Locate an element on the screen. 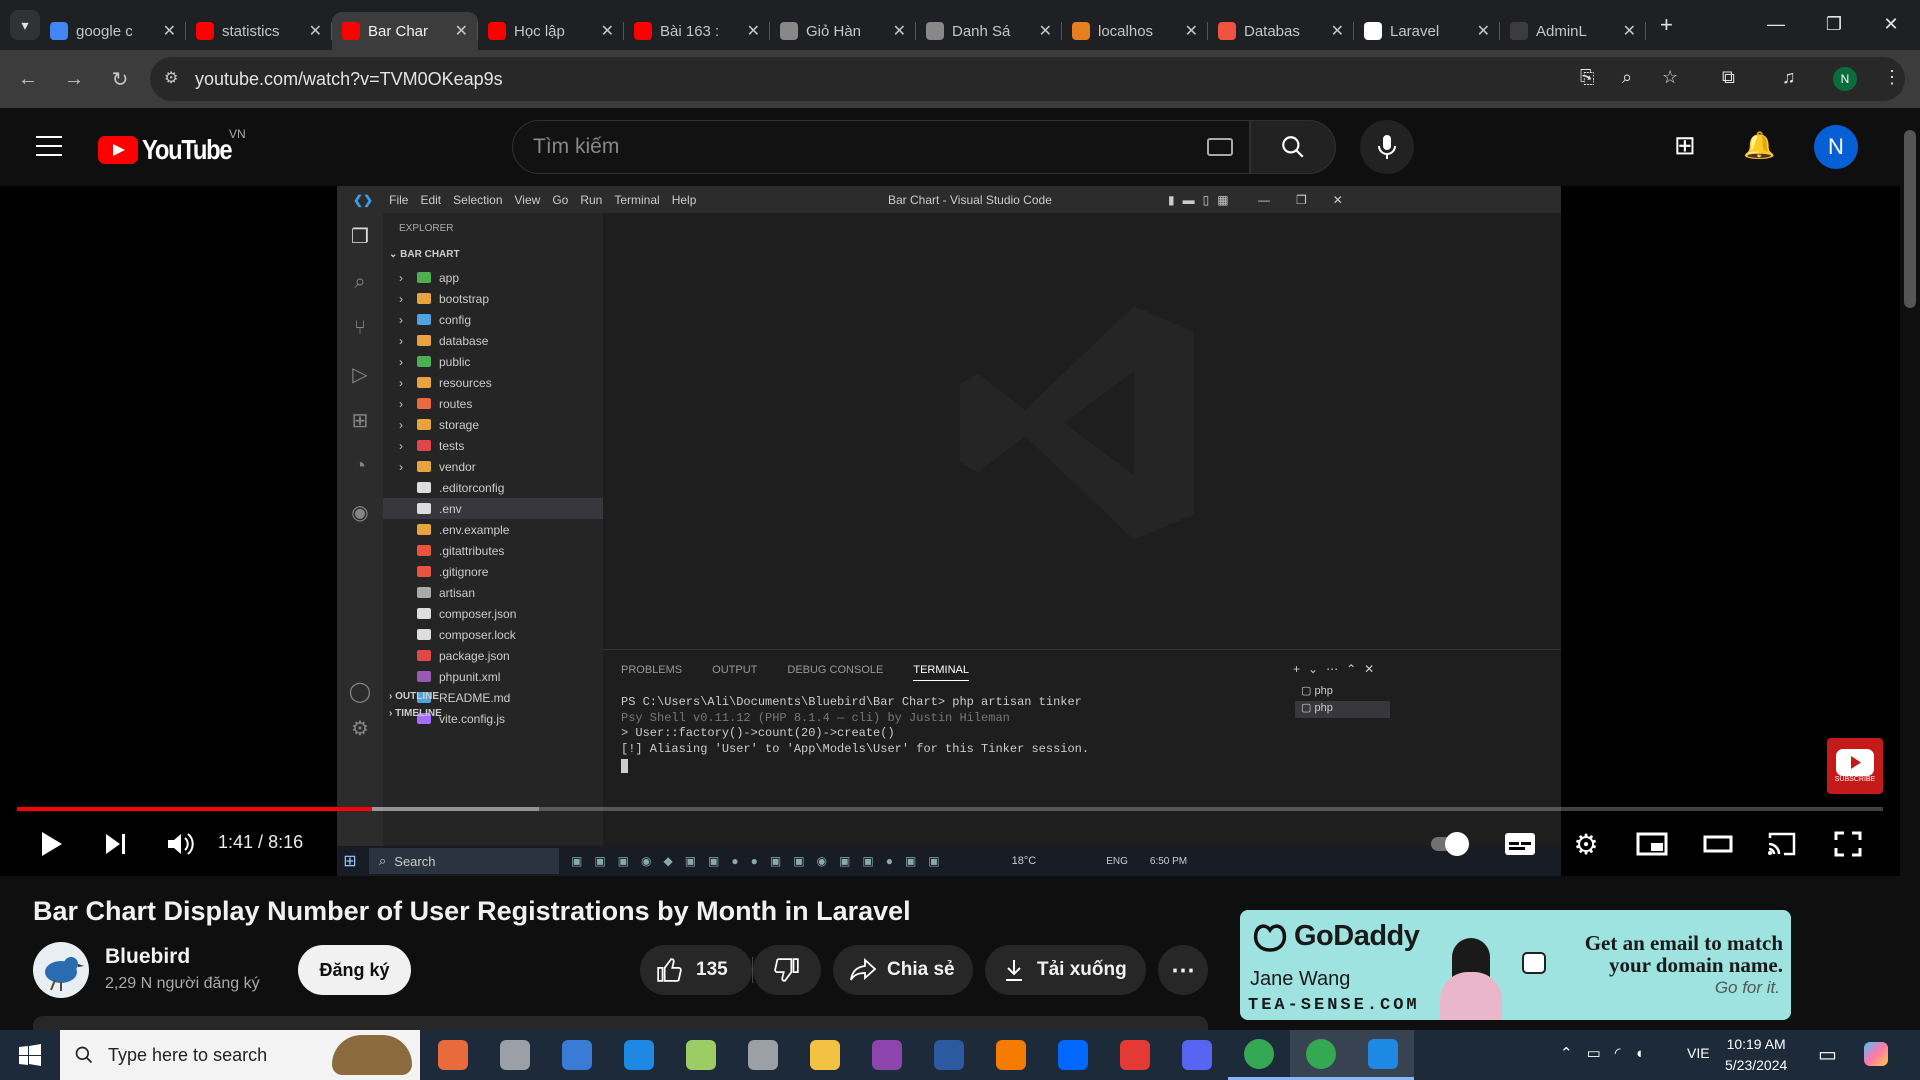 This screenshot has height=1080, width=1920. share-button: Chia sẻ is located at coordinates (903, 970).